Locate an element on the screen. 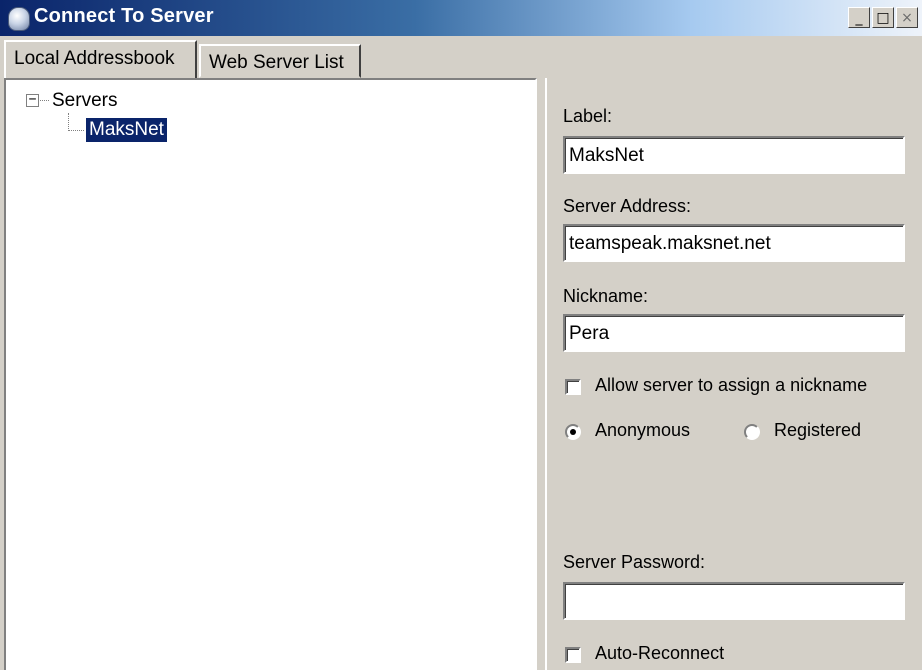  server-address-label: Server Address: is located at coordinates (627, 206).